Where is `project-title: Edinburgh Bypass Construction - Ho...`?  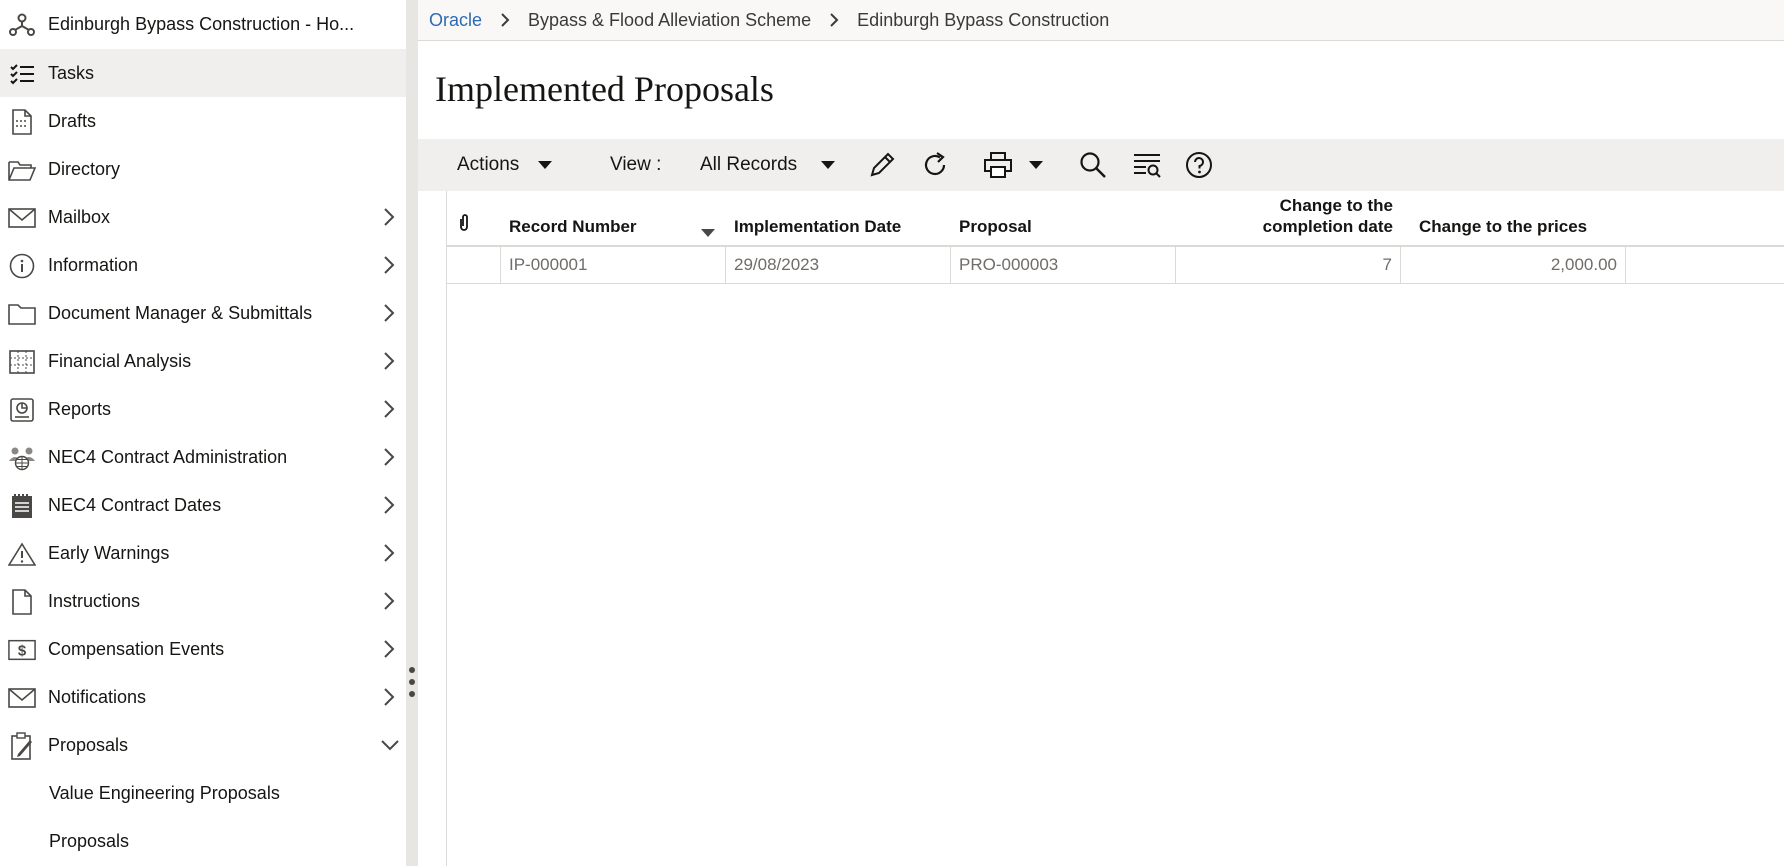 project-title: Edinburgh Bypass Construction - Ho... is located at coordinates (201, 23).